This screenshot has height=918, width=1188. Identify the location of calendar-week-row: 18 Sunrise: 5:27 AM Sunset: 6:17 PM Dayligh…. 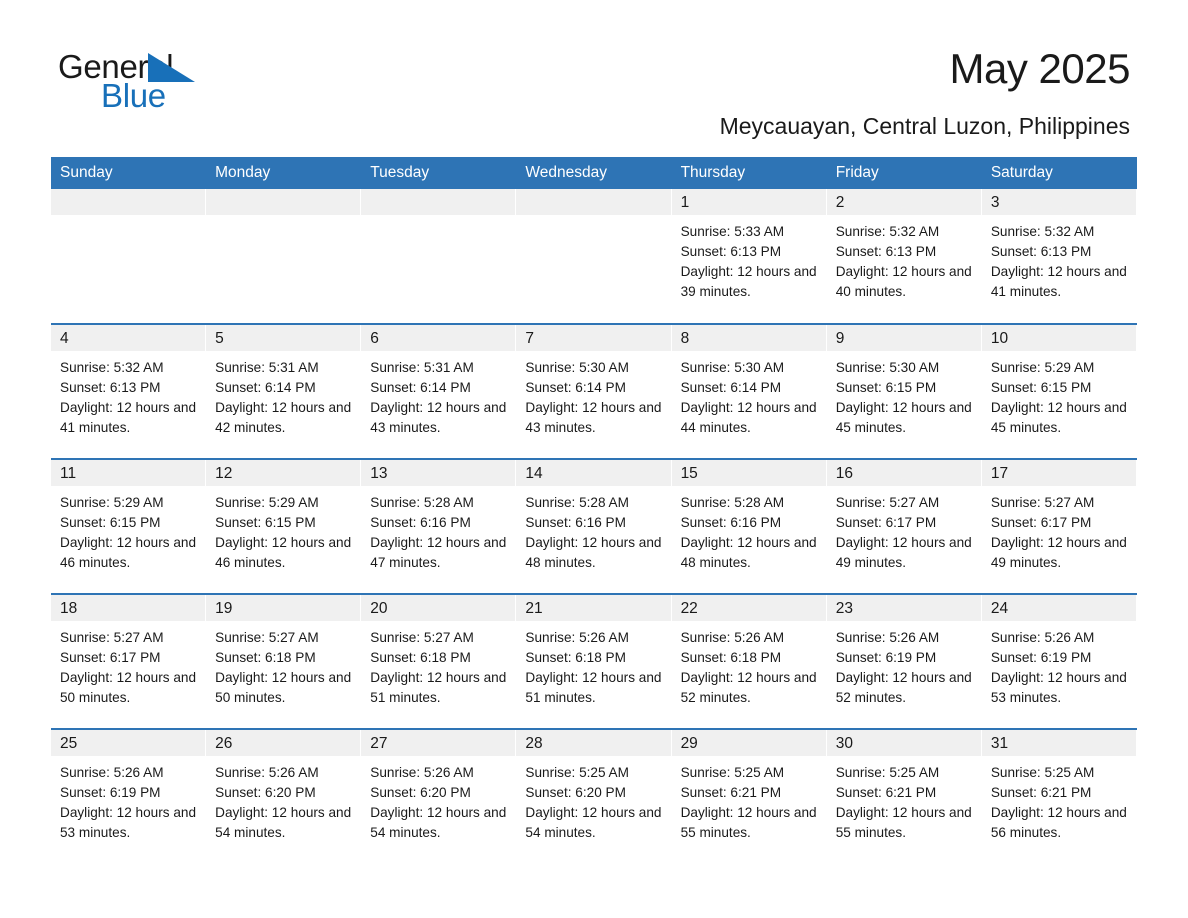
(594, 661).